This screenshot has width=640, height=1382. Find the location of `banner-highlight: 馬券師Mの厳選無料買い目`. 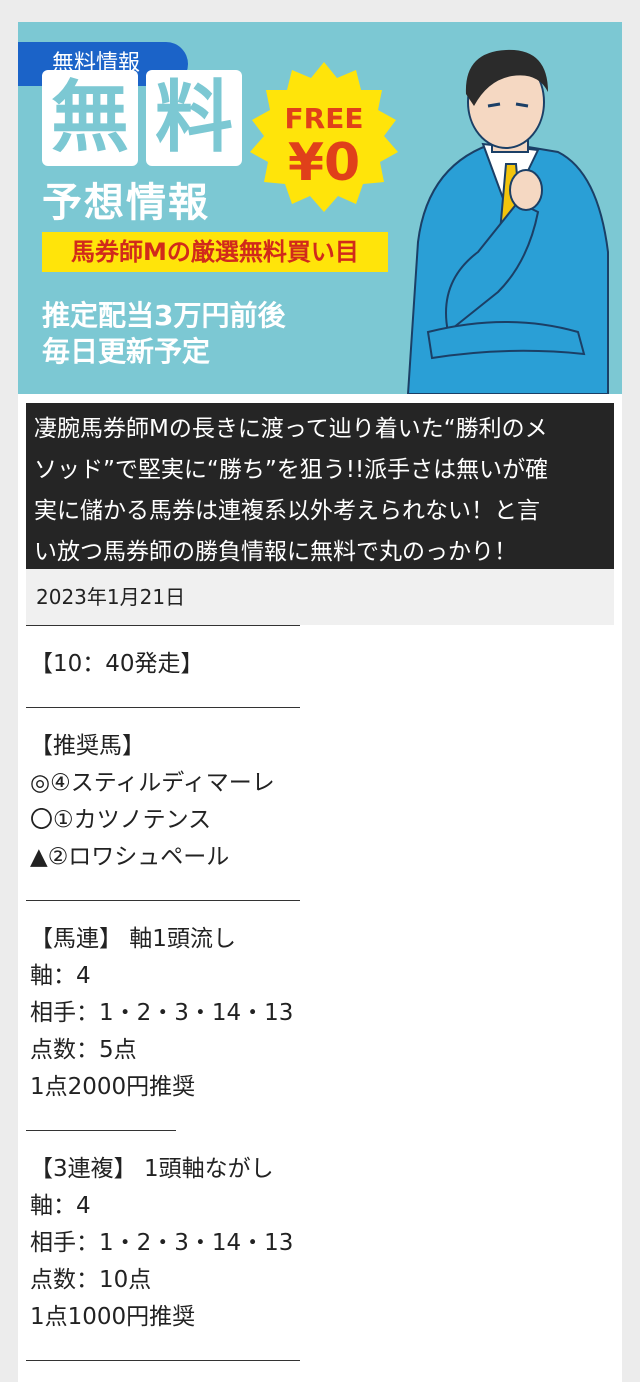

banner-highlight: 馬券師Mの厳選無料買い目 is located at coordinates (215, 252).